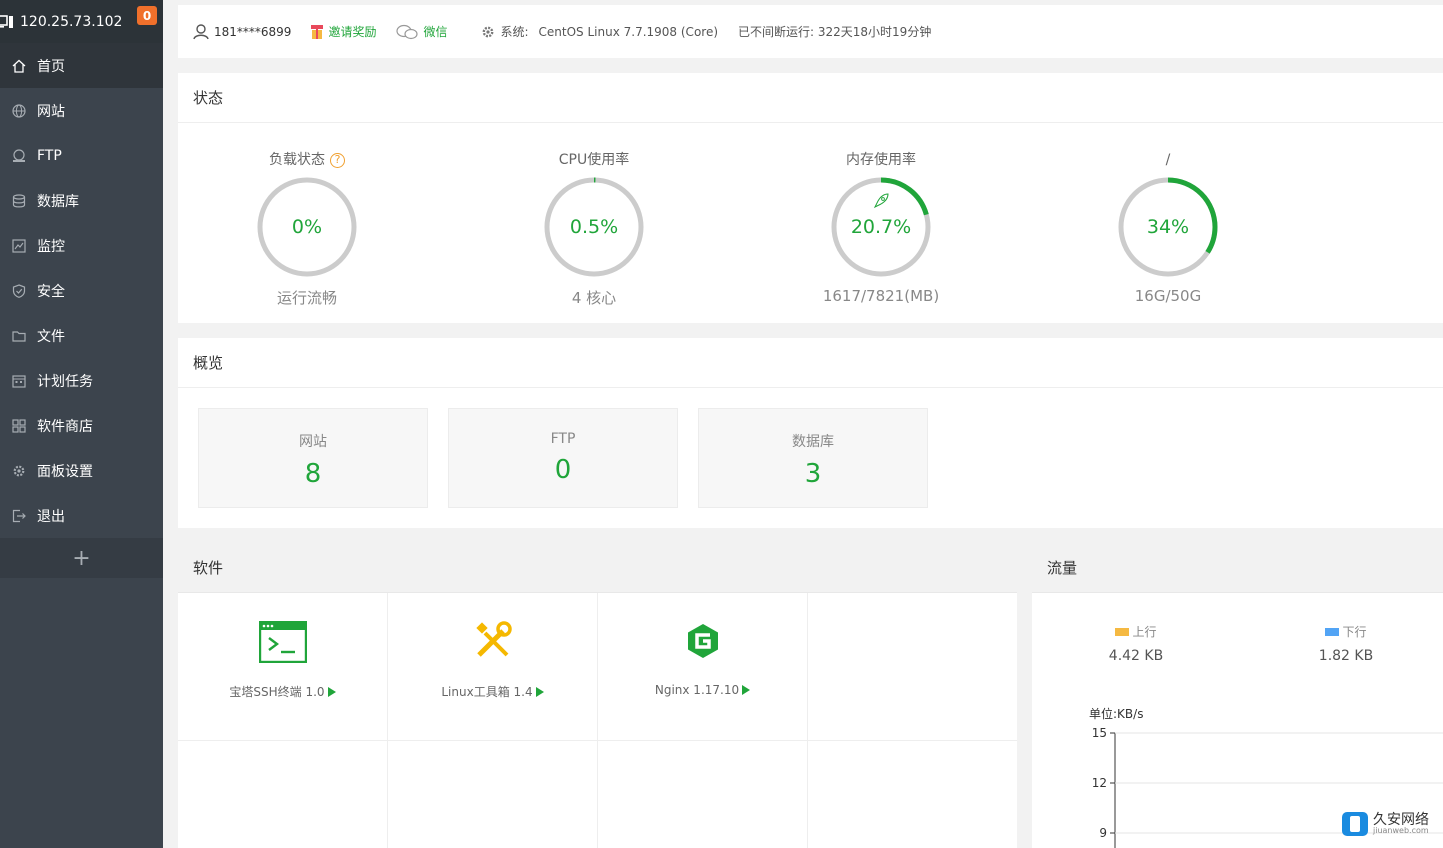 The height and width of the screenshot is (848, 1443). I want to click on sidebar-item-calendar: 计划任务, so click(81, 380).